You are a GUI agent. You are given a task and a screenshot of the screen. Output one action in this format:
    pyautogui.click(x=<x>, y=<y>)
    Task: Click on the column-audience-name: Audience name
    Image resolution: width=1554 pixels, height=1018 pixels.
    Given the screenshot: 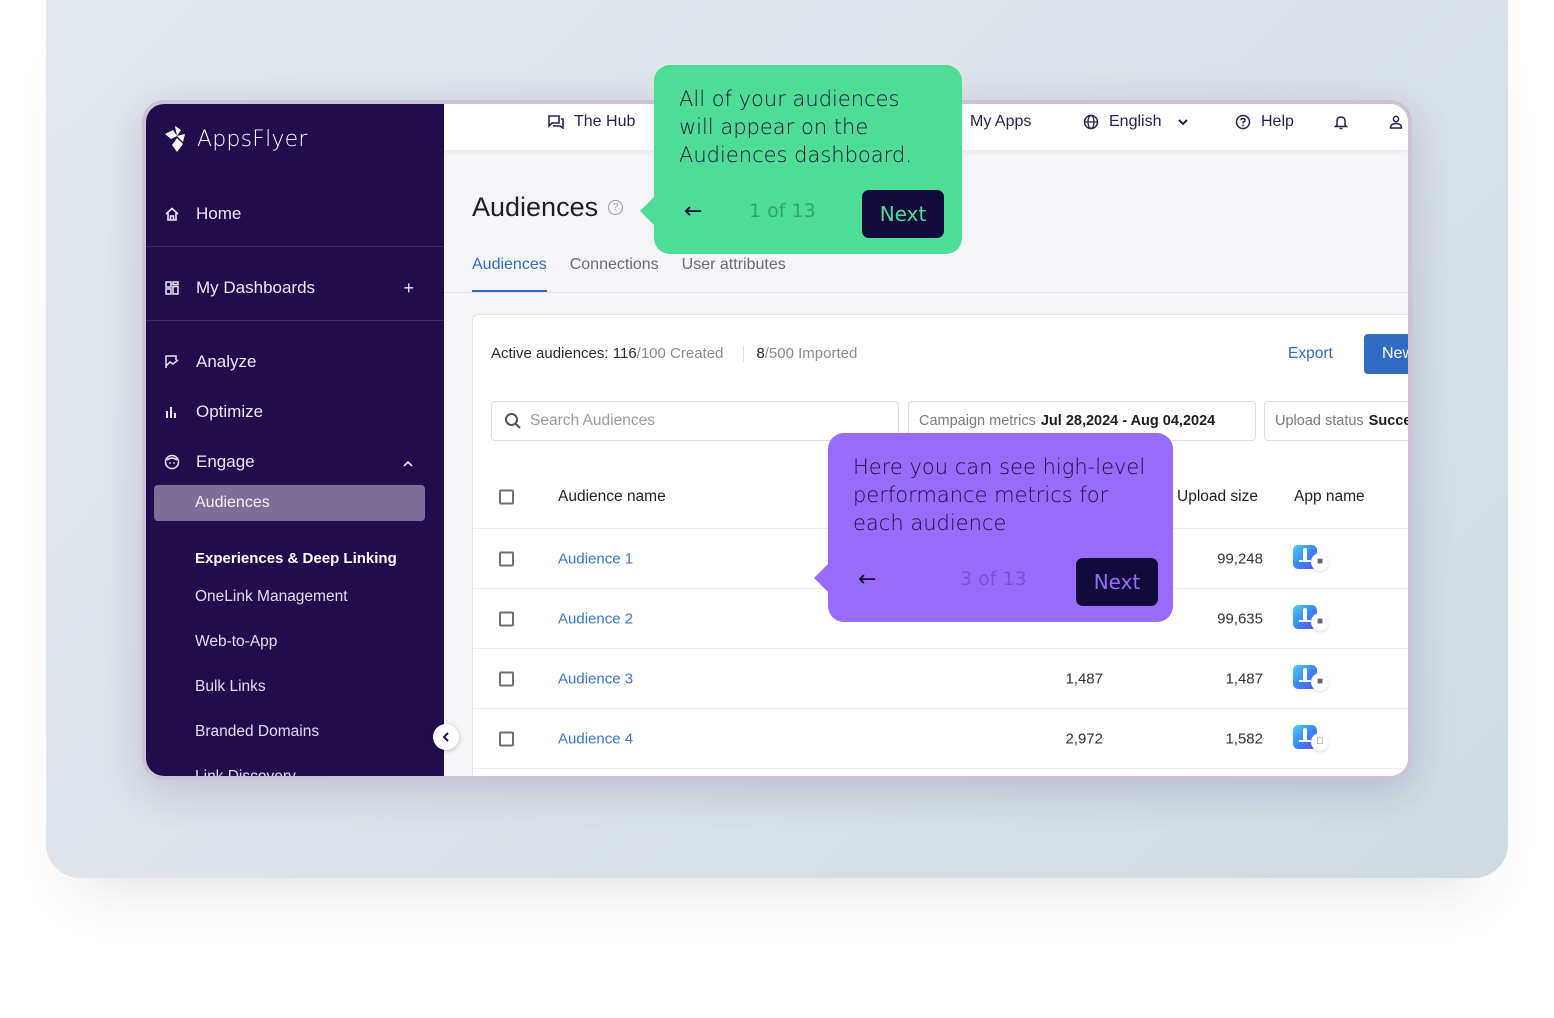 What is the action you would take?
    pyautogui.click(x=612, y=497)
    